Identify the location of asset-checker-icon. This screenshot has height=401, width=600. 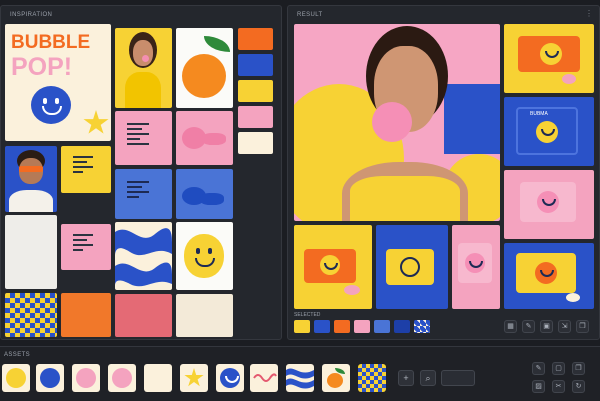
(372, 378).